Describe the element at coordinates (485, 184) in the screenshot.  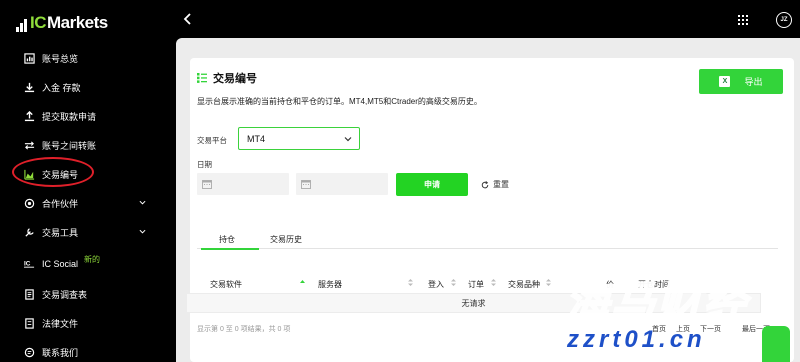
I see `refresh-icon` at that location.